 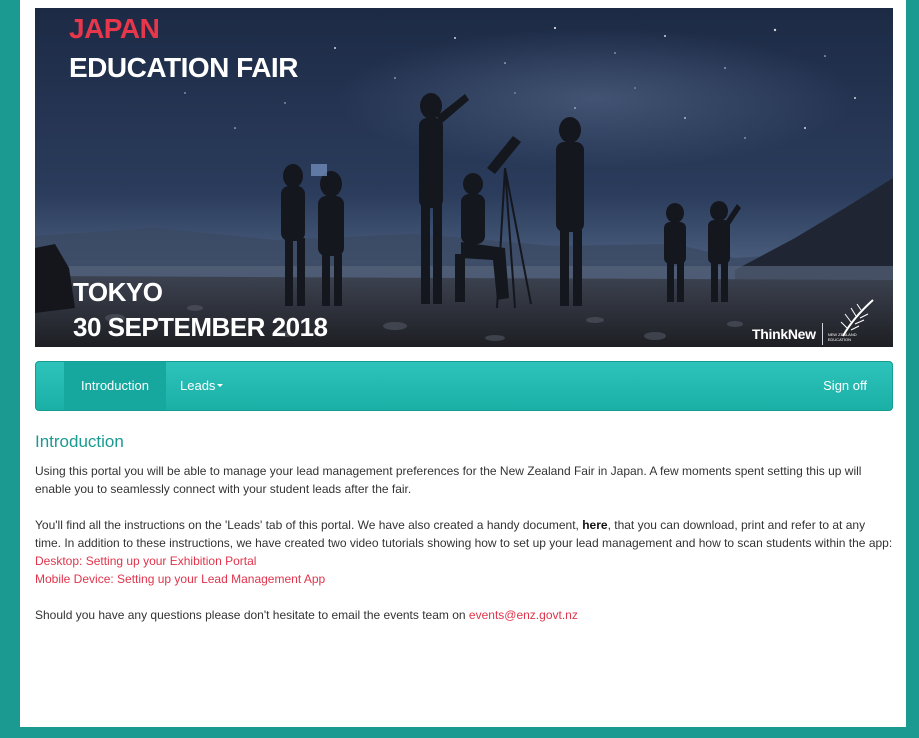 I want to click on logo-divider, so click(x=822, y=334).